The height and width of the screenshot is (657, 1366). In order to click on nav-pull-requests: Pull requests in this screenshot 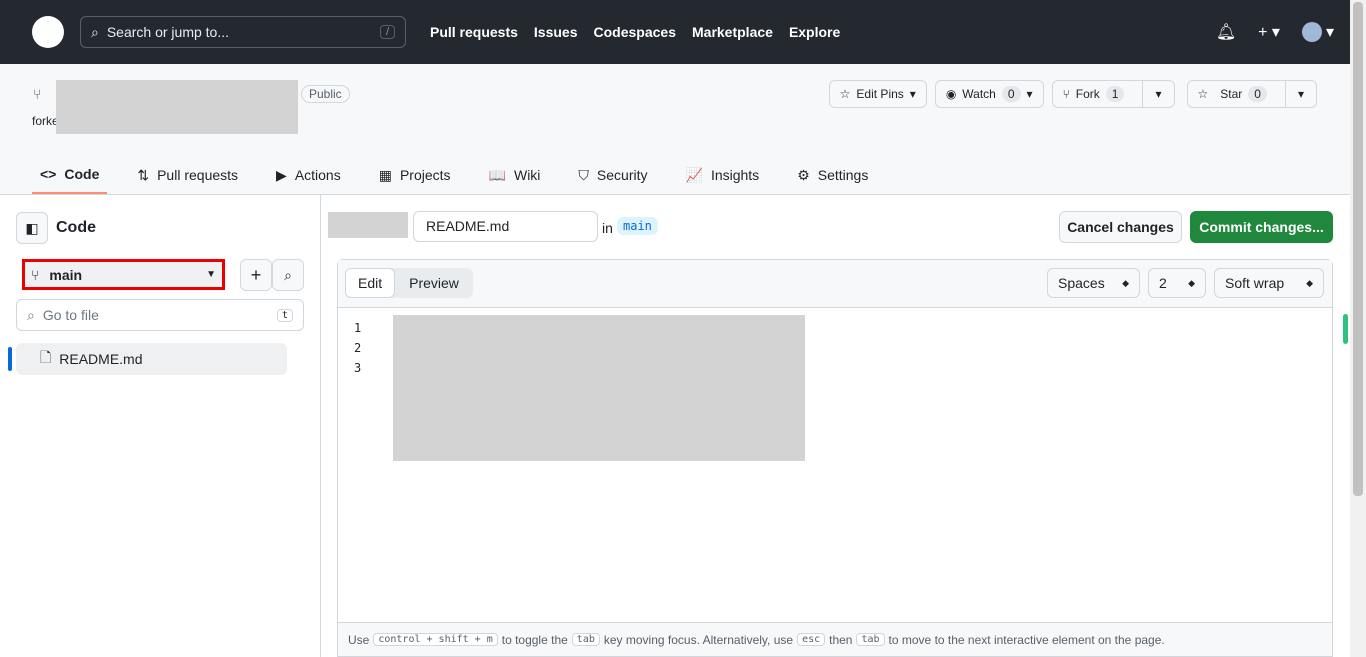, I will do `click(474, 32)`.